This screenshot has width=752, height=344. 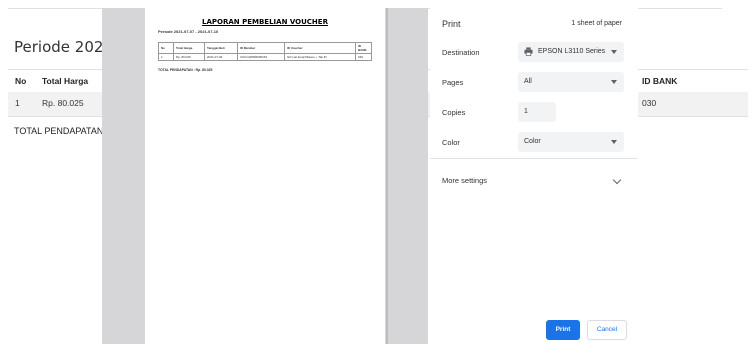 I want to click on report-header-total: Total Harga, so click(x=189, y=48).